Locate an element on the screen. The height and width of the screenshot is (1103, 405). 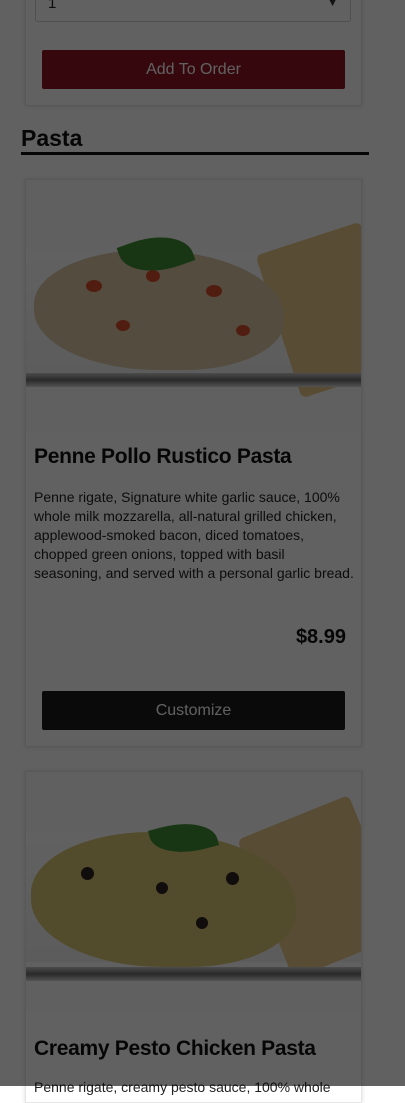
customize-button: Customize is located at coordinates (193, 710).